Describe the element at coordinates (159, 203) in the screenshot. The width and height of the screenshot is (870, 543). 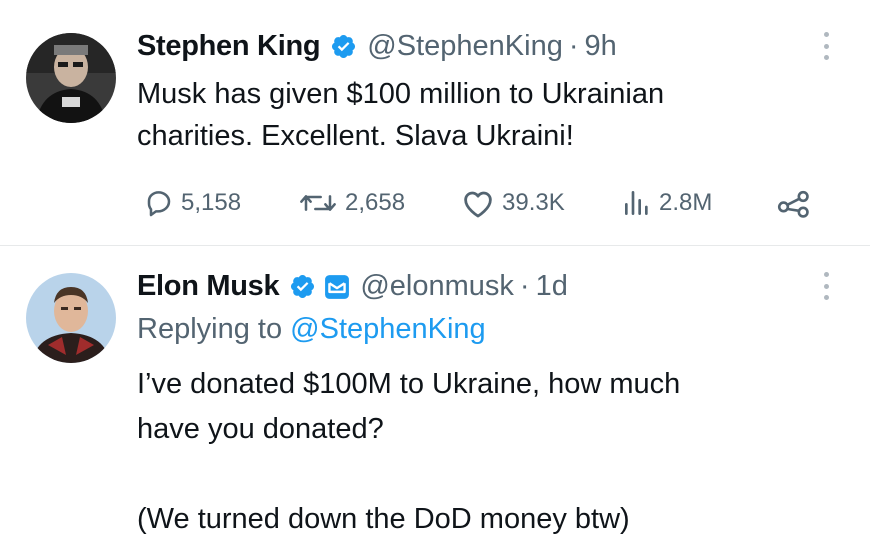
I see `reply-icon` at that location.